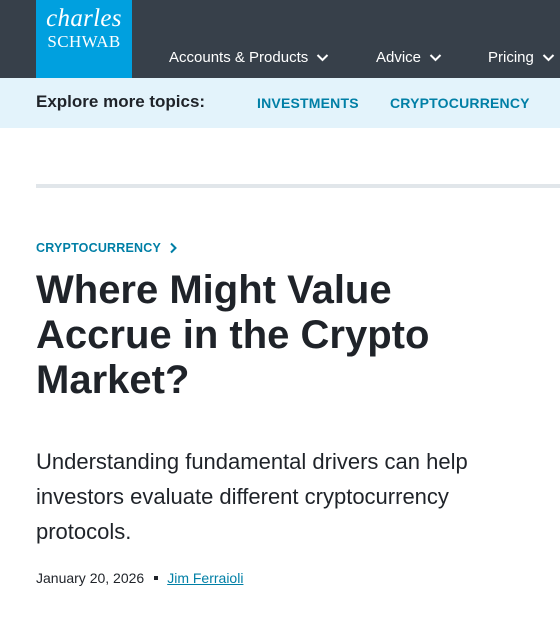 This screenshot has height=618, width=560. I want to click on nav-advice: Advice, so click(409, 57).